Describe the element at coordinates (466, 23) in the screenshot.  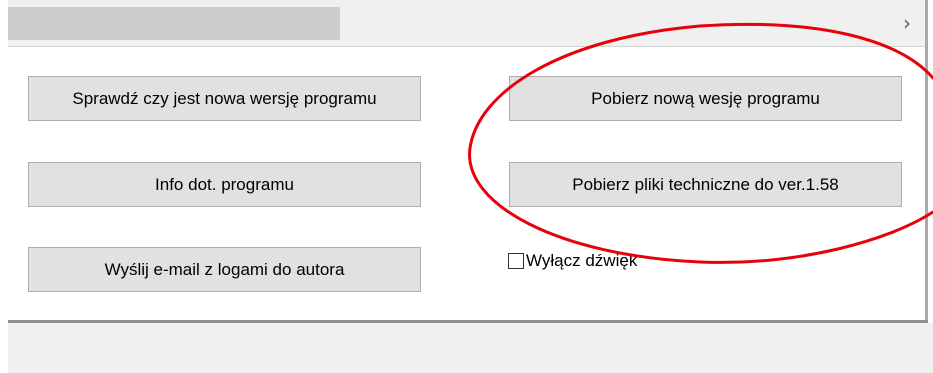
I see `horizontal-scrollbar: ›` at that location.